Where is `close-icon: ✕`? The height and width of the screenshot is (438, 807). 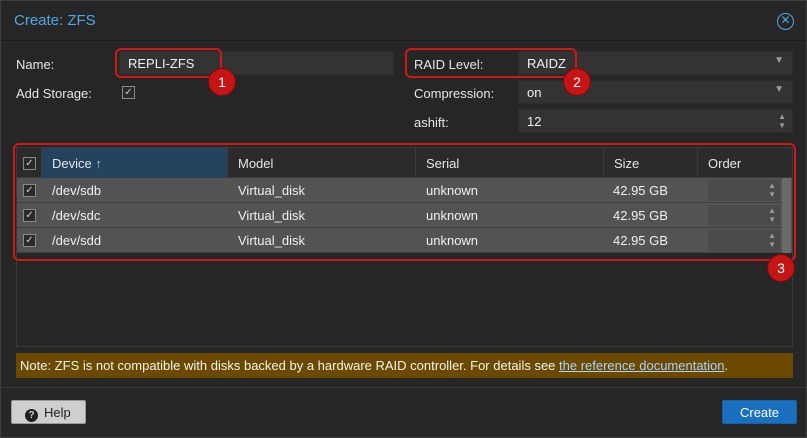 close-icon: ✕ is located at coordinates (785, 21).